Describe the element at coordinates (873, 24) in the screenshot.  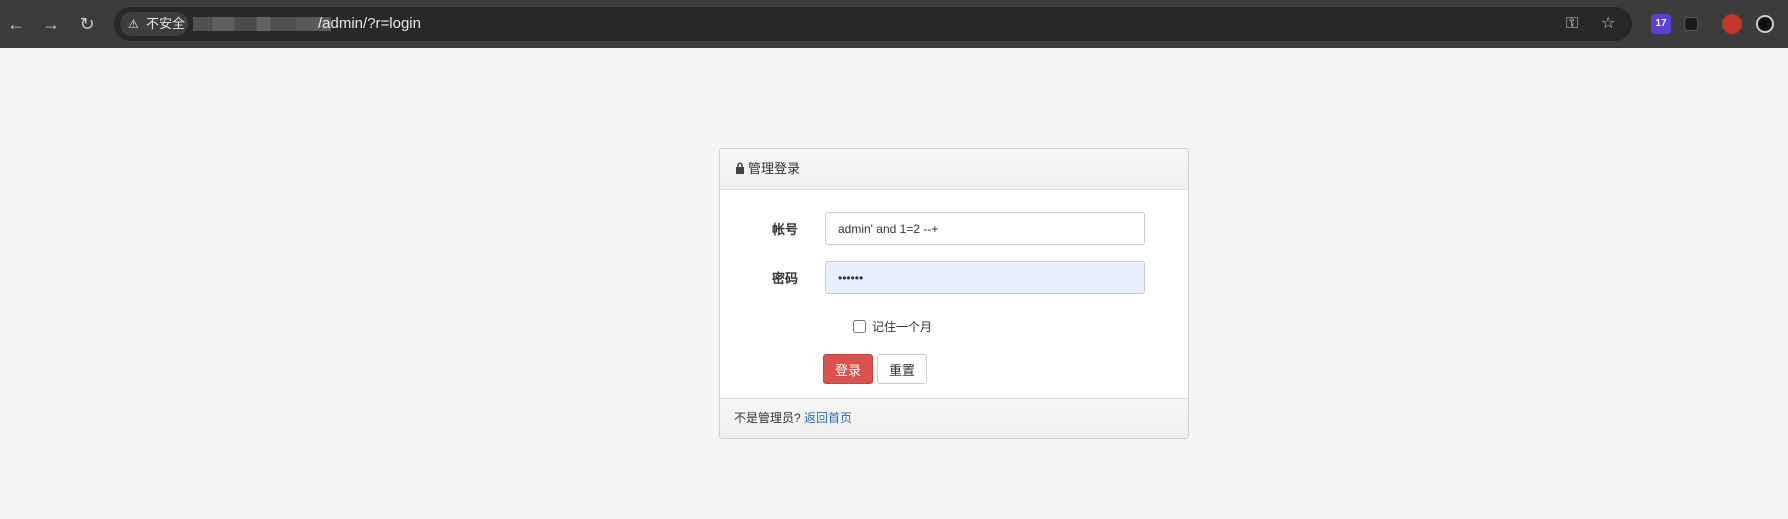
I see `address-bar: ⚠ 不安全 /admin/?r=login ⚿ ☆` at that location.